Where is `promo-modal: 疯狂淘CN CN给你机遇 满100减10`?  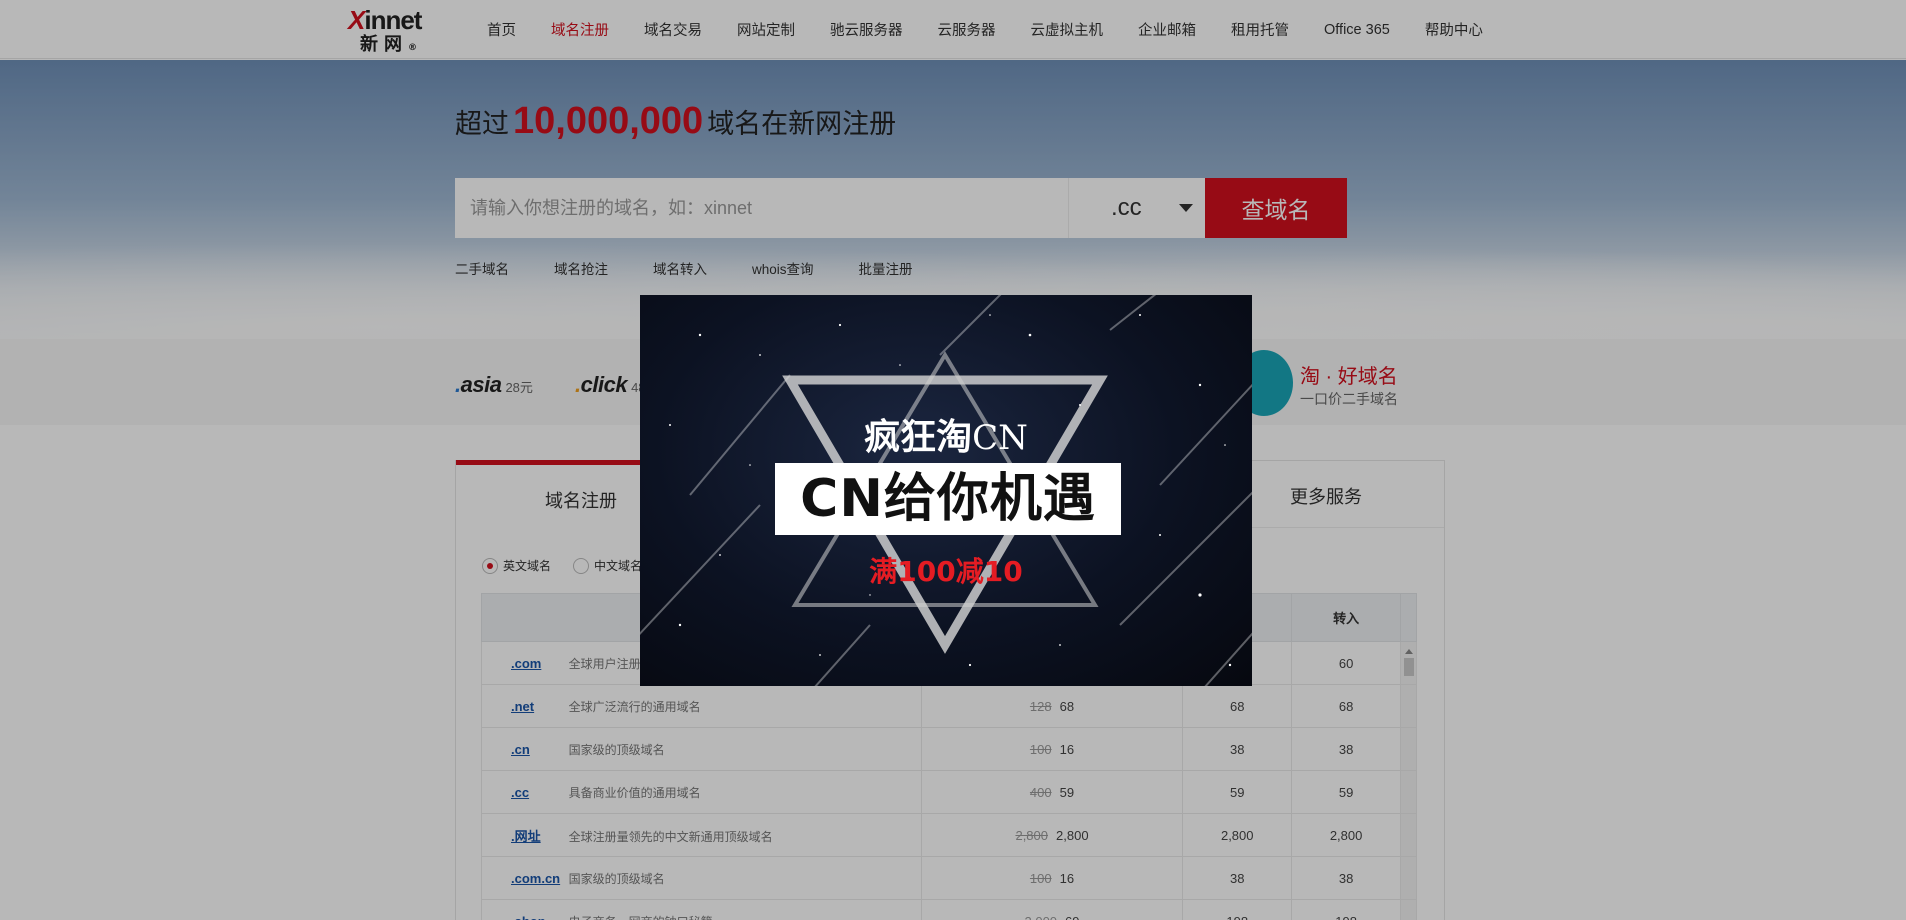 promo-modal: 疯狂淘CN CN给你机遇 满100减10 is located at coordinates (946, 490).